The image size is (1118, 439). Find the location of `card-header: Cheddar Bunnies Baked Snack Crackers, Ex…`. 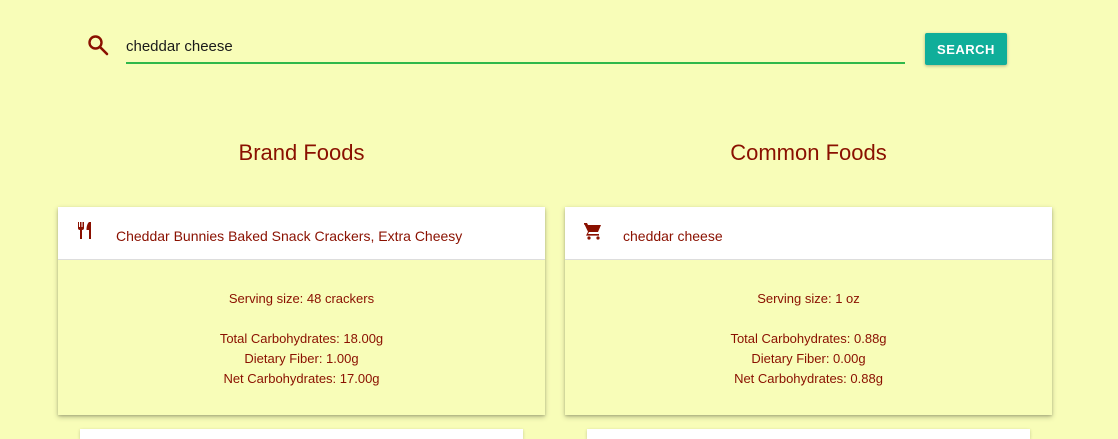

card-header: Cheddar Bunnies Baked Snack Crackers, Ex… is located at coordinates (301, 233).